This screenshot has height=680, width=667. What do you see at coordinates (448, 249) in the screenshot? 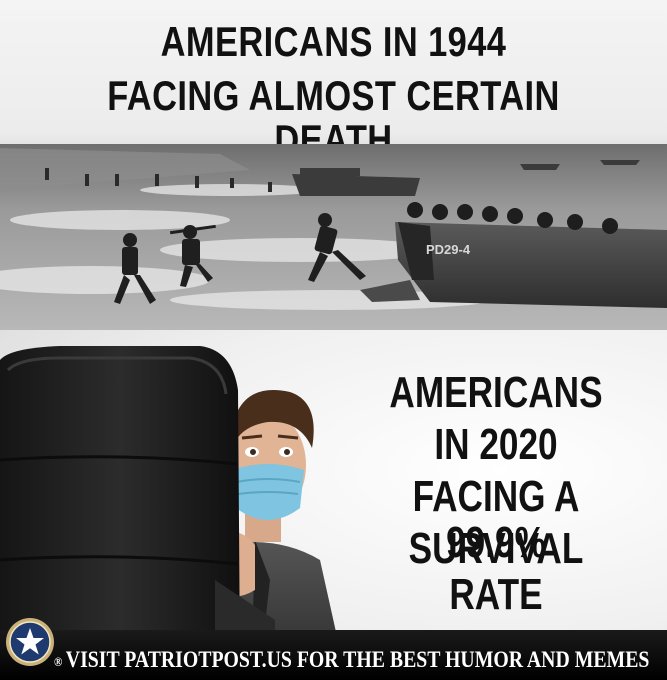
I see `boat-marking: PD29-4` at bounding box center [448, 249].